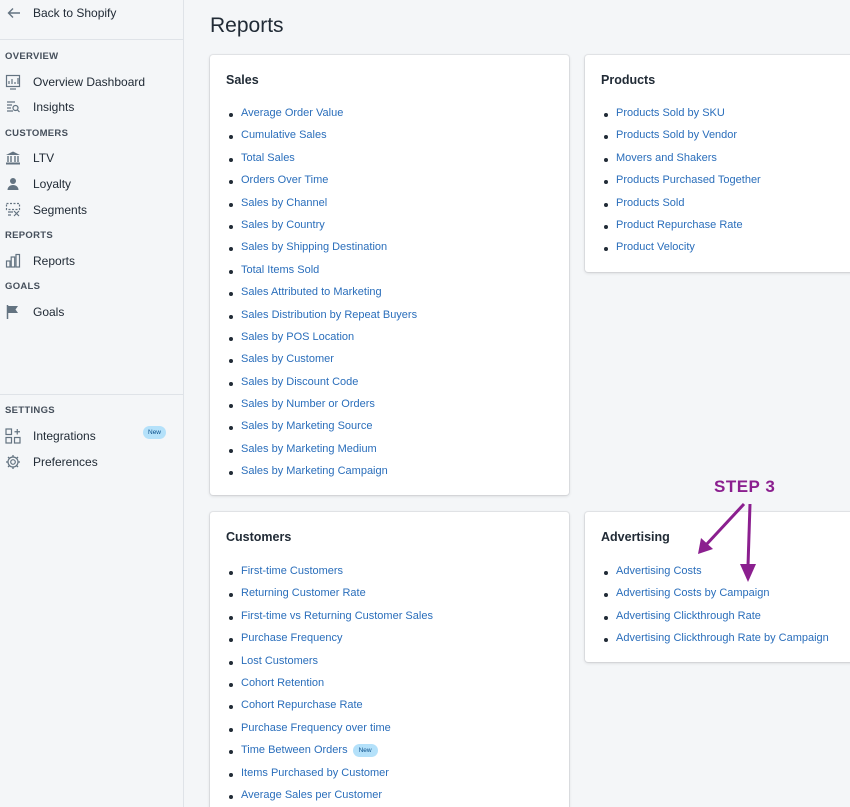 The image size is (850, 807). Describe the element at coordinates (745, 486) in the screenshot. I see `step-annotation-label: STEP 3` at that location.